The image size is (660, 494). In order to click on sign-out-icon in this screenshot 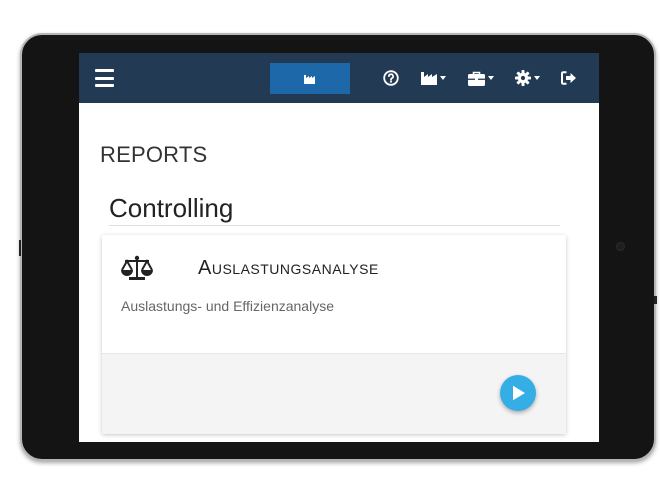, I will do `click(568, 78)`.